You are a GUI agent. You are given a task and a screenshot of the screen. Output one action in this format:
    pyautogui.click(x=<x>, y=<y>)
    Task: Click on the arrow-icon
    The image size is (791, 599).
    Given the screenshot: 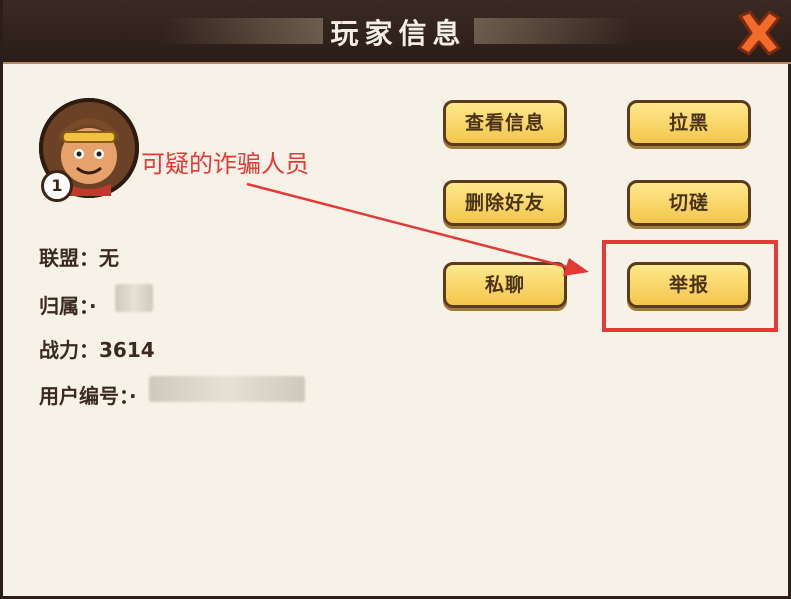 What is the action you would take?
    pyautogui.click(x=417, y=229)
    